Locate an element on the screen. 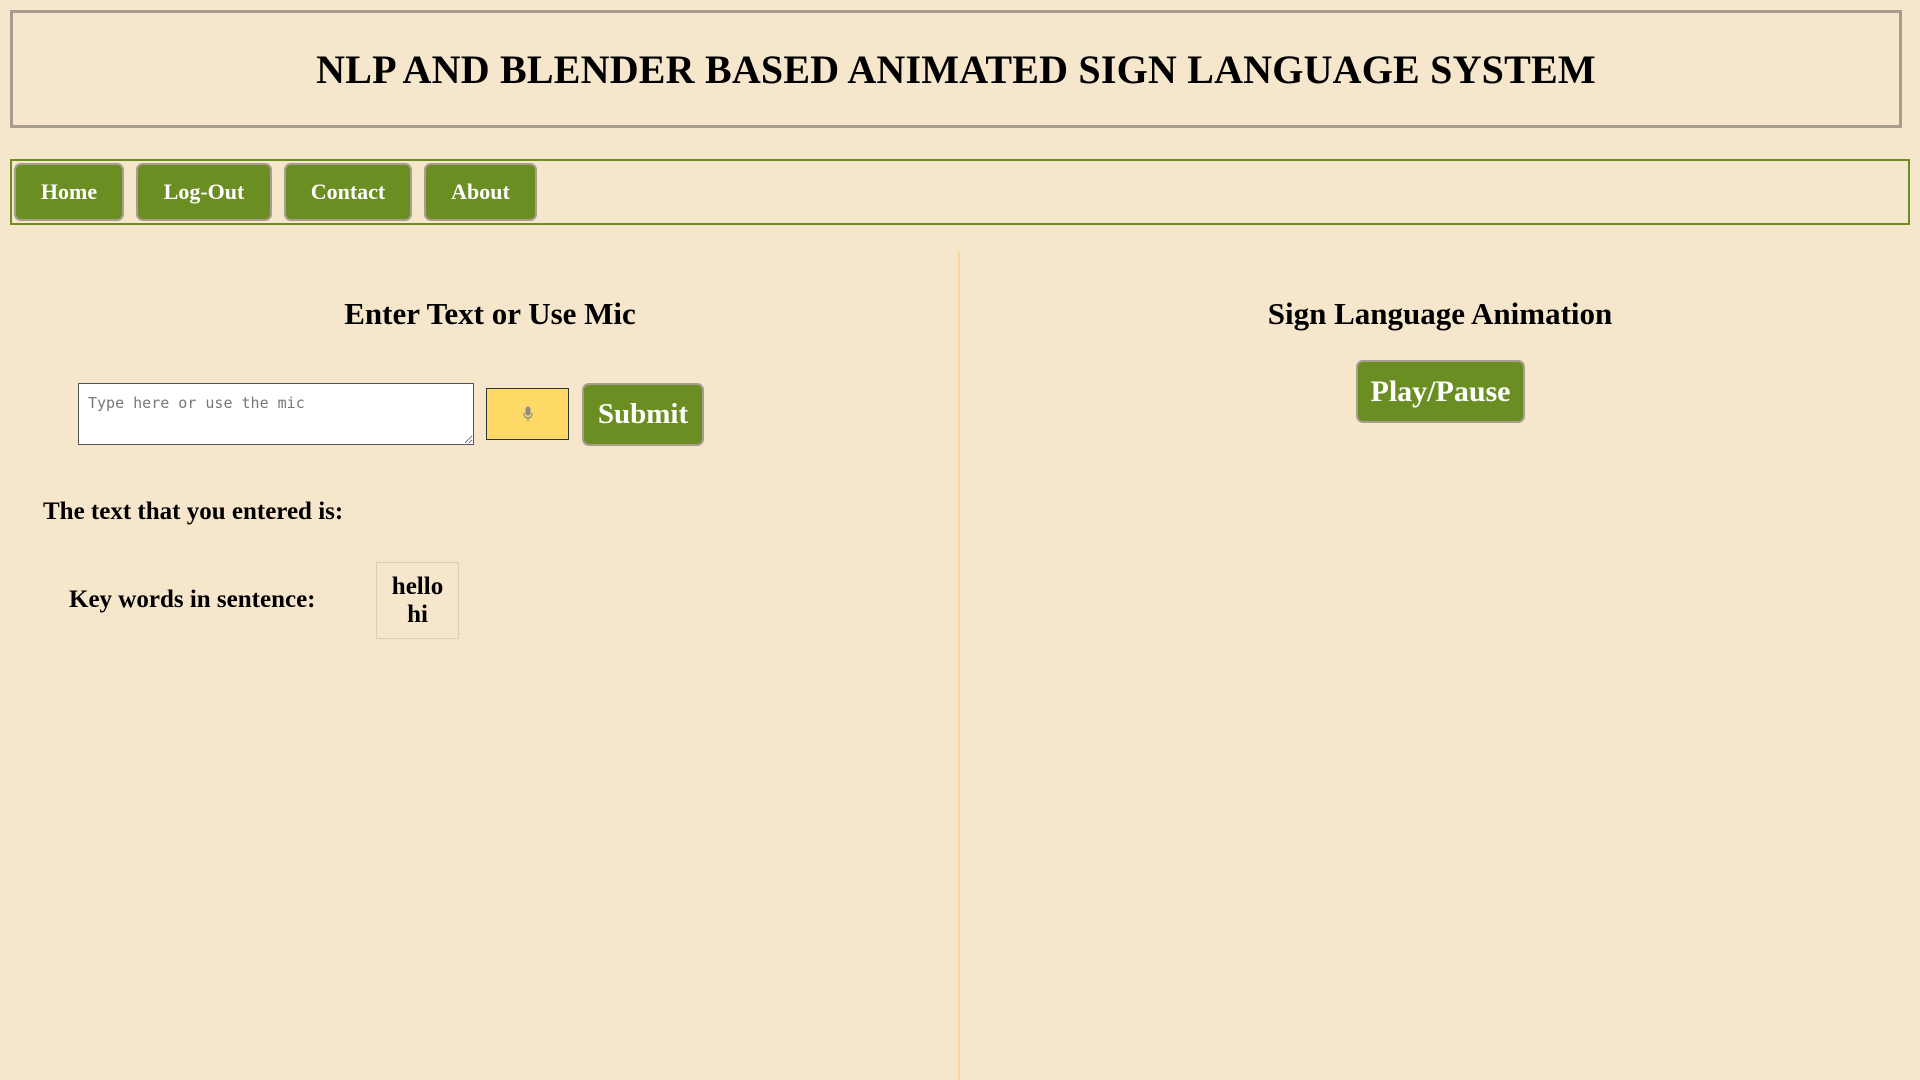  nav-contact-button: Contact is located at coordinates (348, 192).